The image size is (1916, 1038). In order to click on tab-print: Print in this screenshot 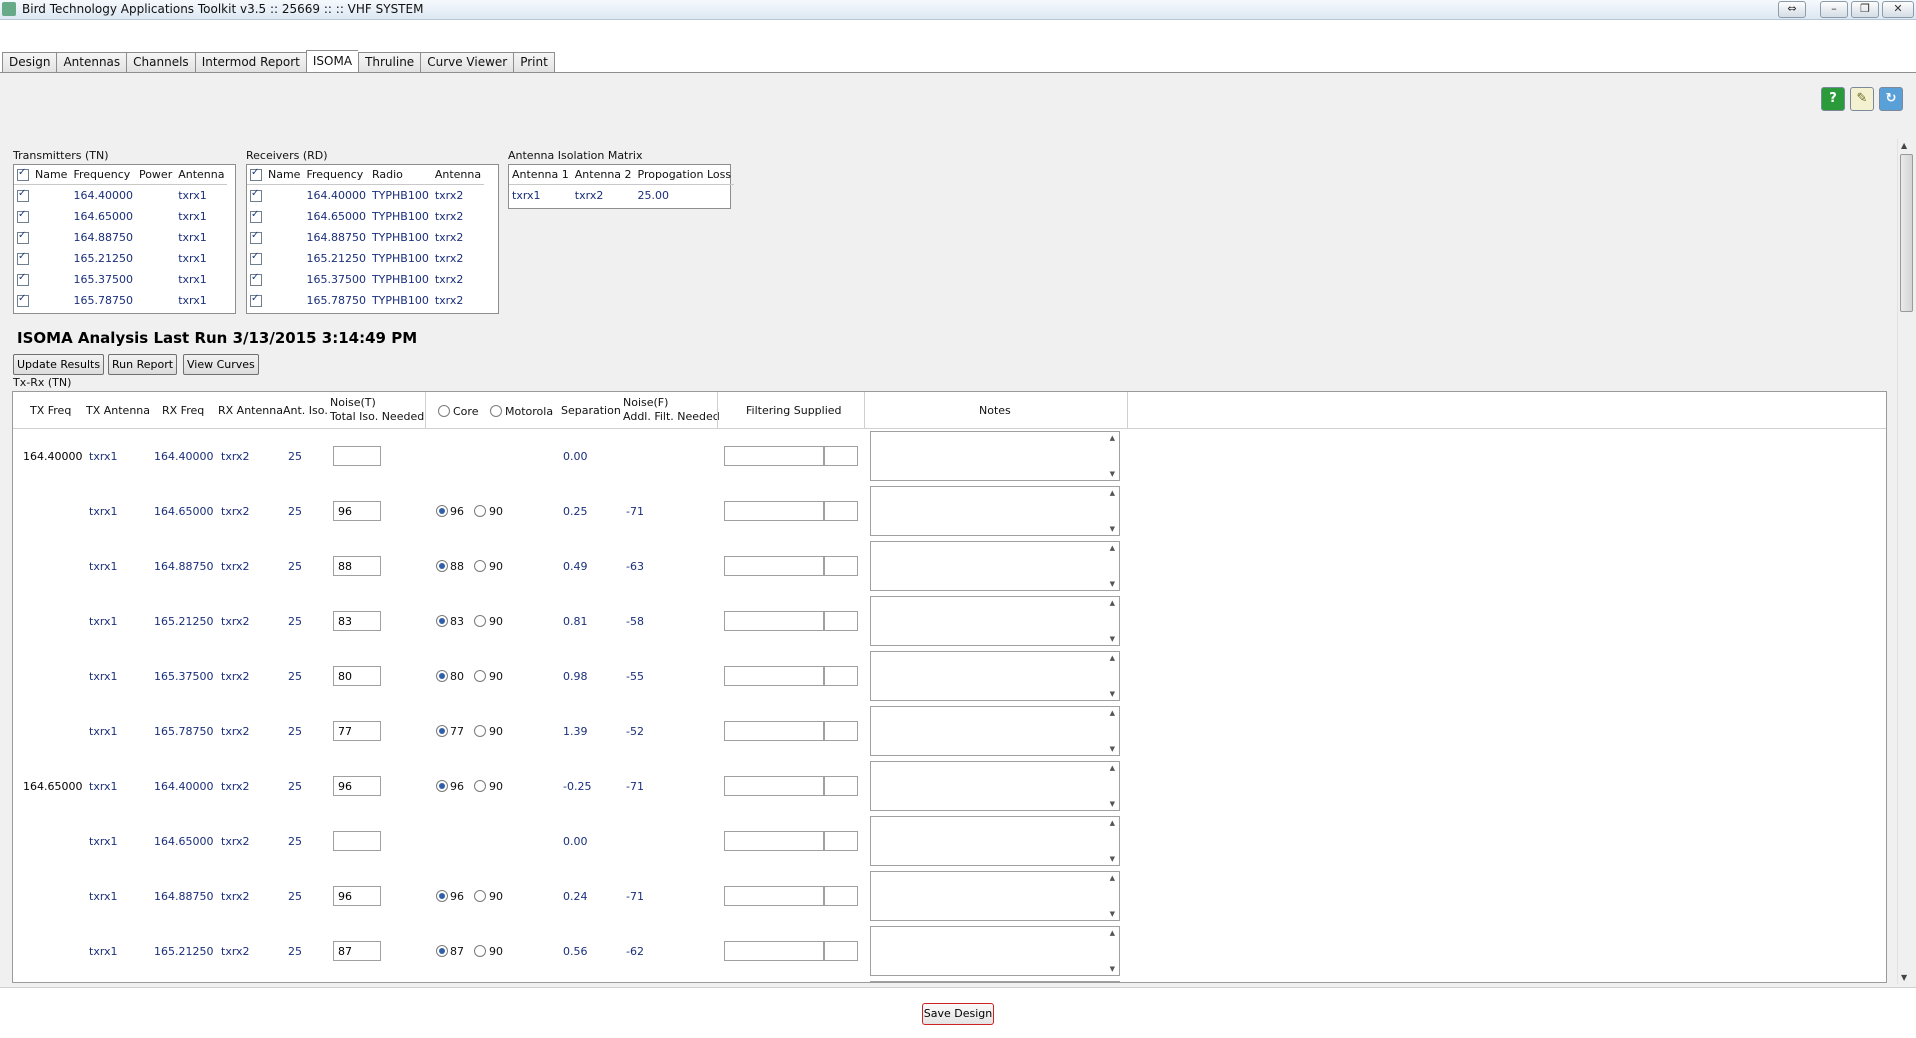, I will do `click(534, 62)`.